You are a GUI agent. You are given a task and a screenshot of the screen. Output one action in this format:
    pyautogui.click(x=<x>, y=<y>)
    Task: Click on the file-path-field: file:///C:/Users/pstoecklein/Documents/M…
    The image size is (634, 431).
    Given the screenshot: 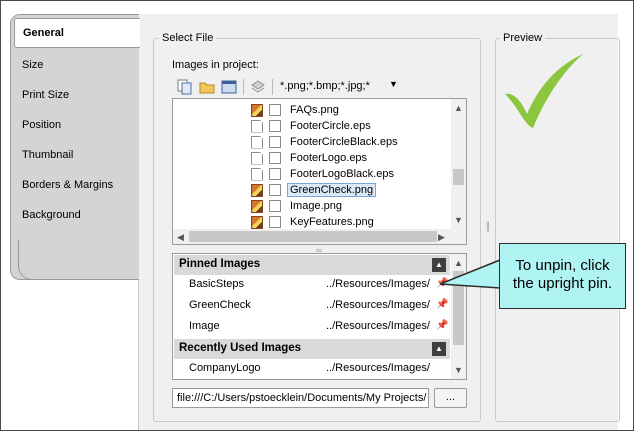 What is the action you would take?
    pyautogui.click(x=300, y=398)
    